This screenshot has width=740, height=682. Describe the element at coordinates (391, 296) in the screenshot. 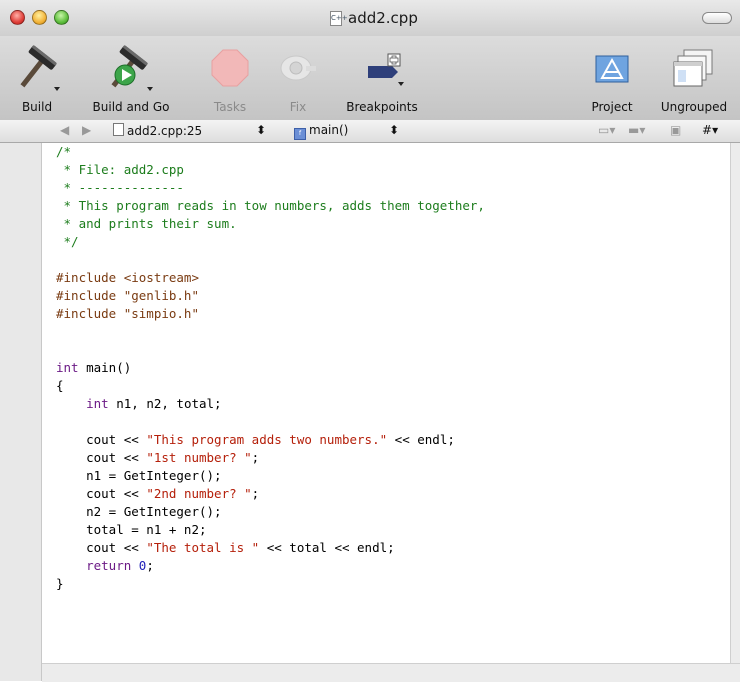

I see `code-line: #include "genlib.h"` at that location.